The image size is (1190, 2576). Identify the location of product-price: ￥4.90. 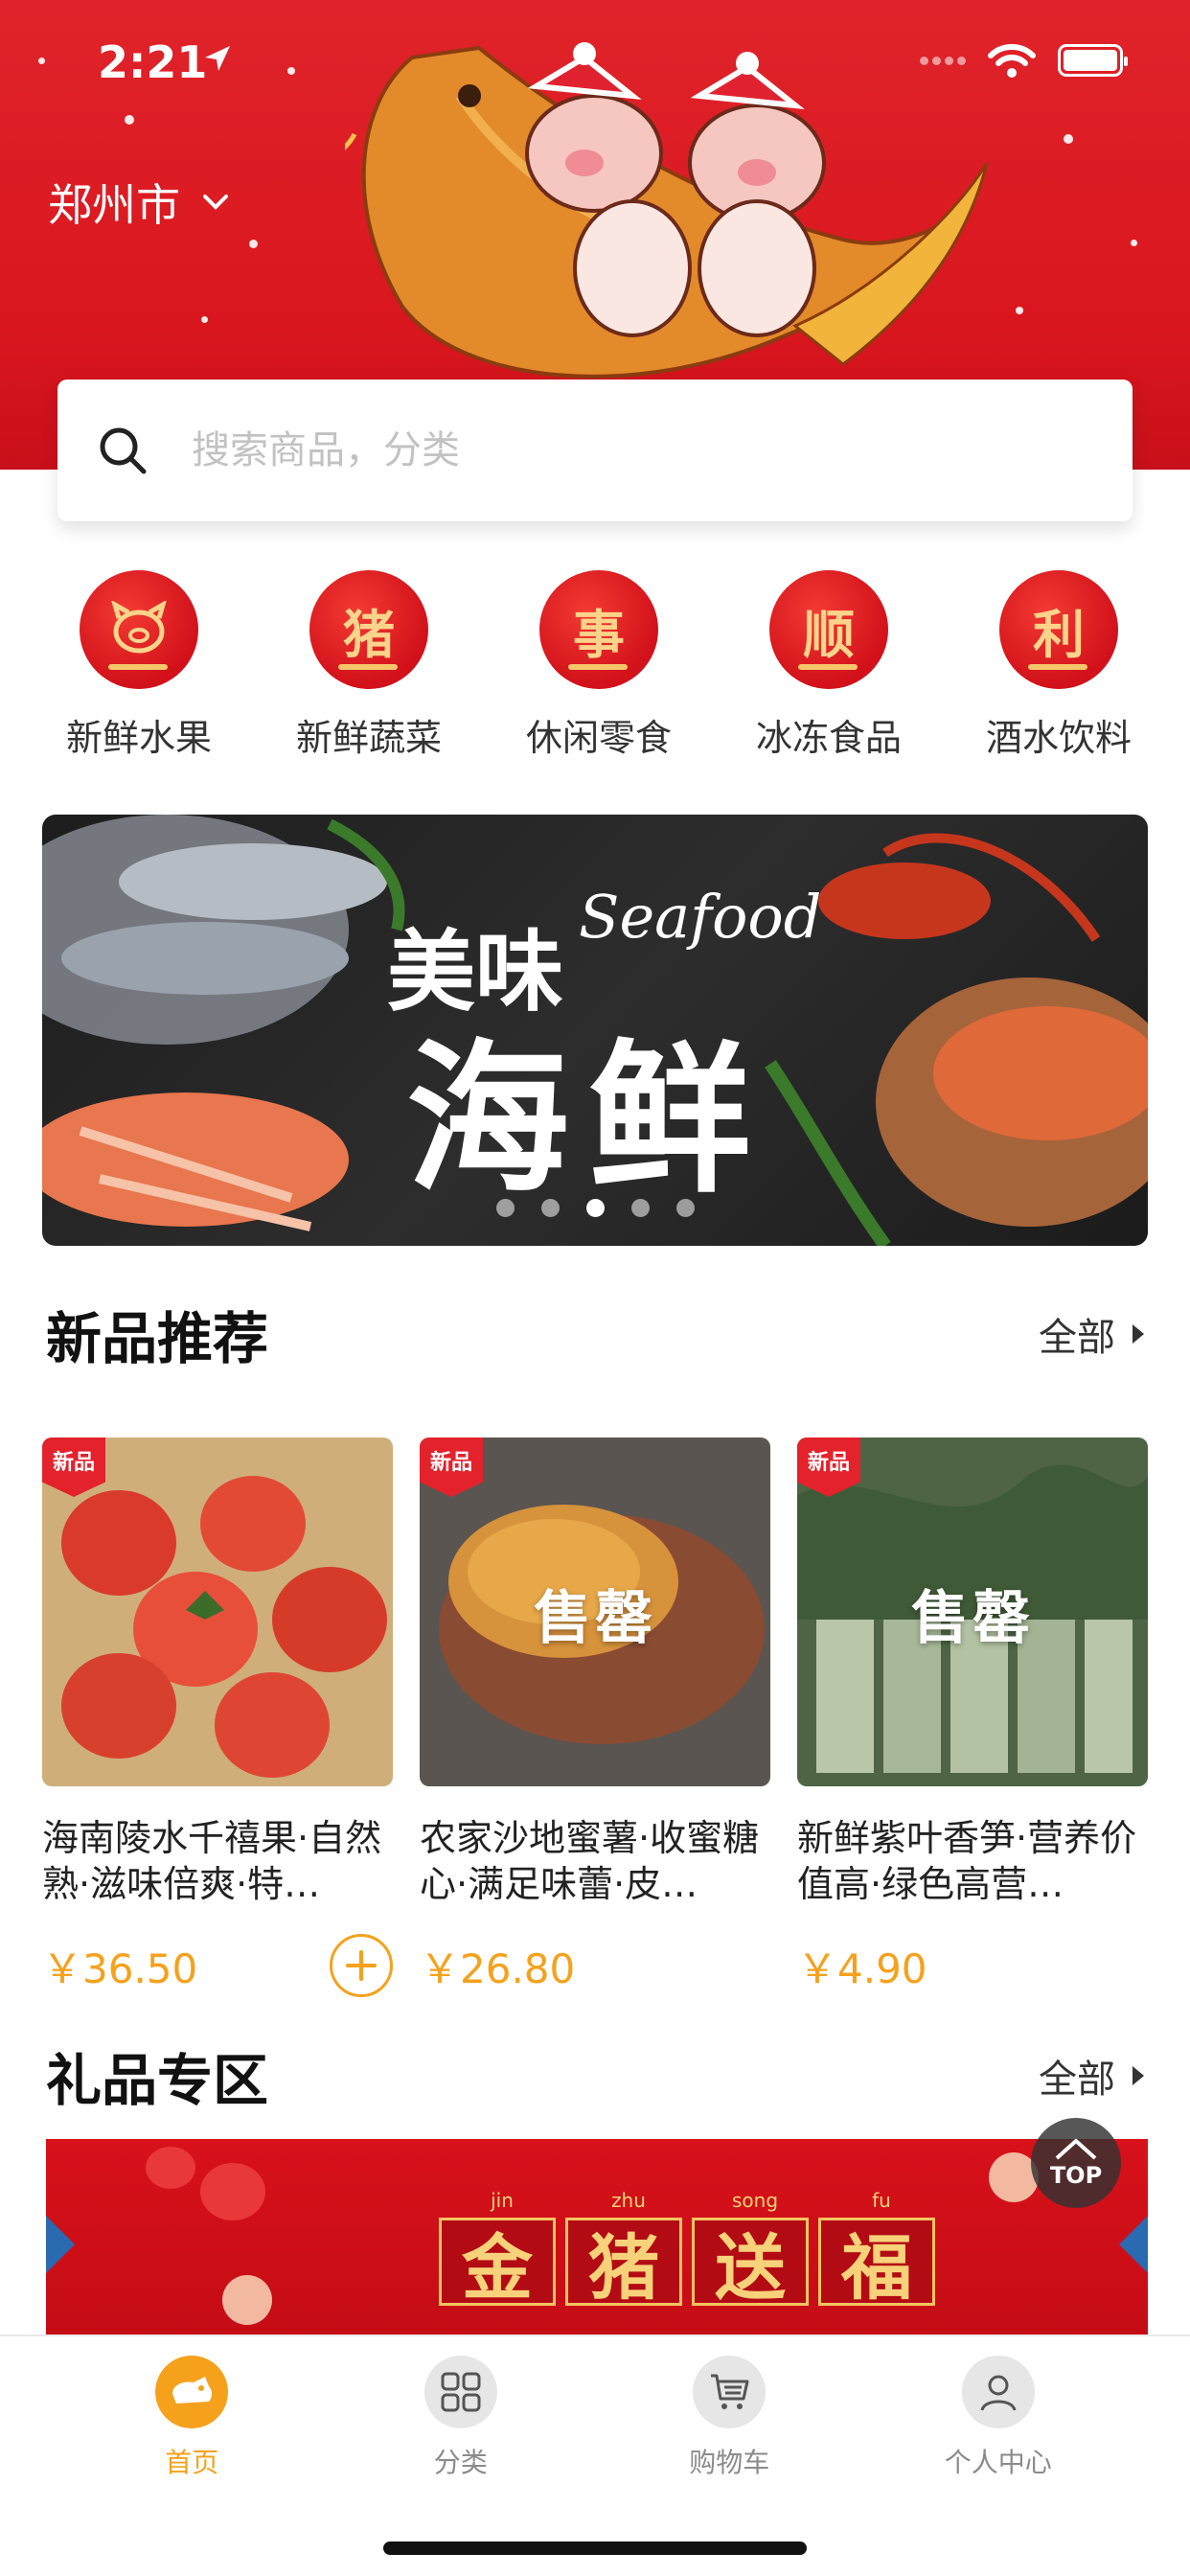
(862, 1968).